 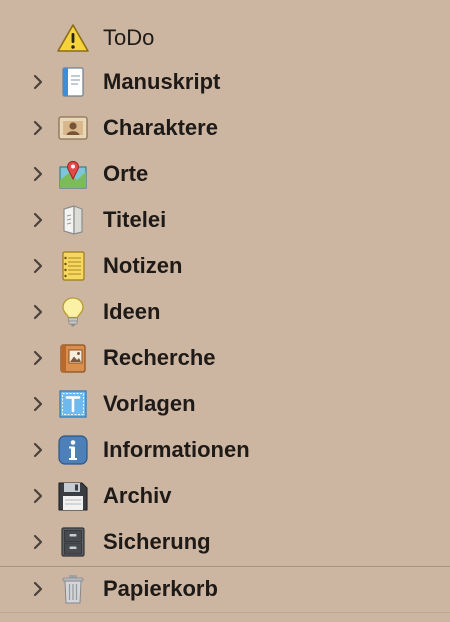 What do you see at coordinates (73, 496) in the screenshot?
I see `floppy-disk-icon` at bounding box center [73, 496].